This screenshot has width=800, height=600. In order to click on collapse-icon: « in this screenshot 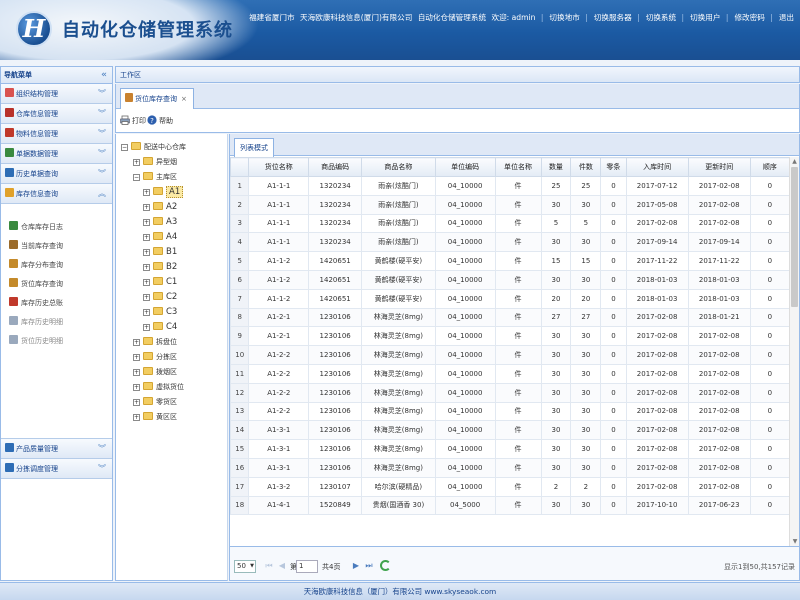, I will do `click(104, 75)`.